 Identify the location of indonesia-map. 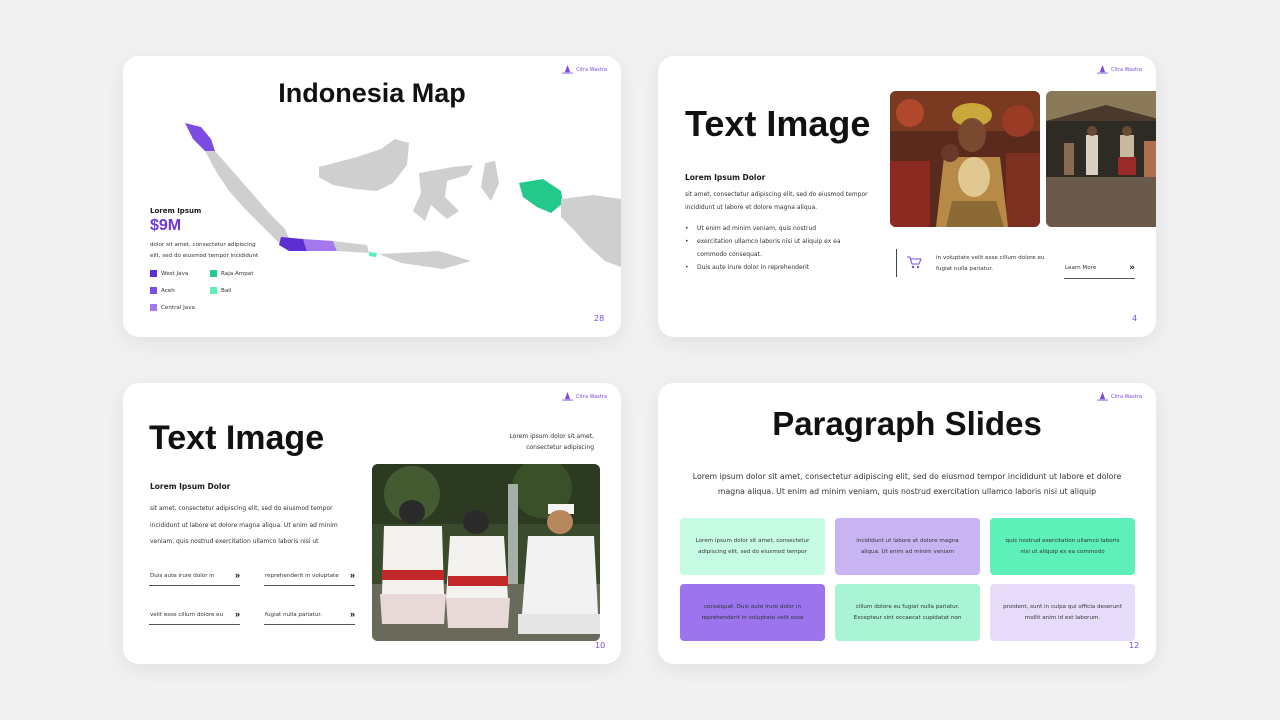
(403, 196).